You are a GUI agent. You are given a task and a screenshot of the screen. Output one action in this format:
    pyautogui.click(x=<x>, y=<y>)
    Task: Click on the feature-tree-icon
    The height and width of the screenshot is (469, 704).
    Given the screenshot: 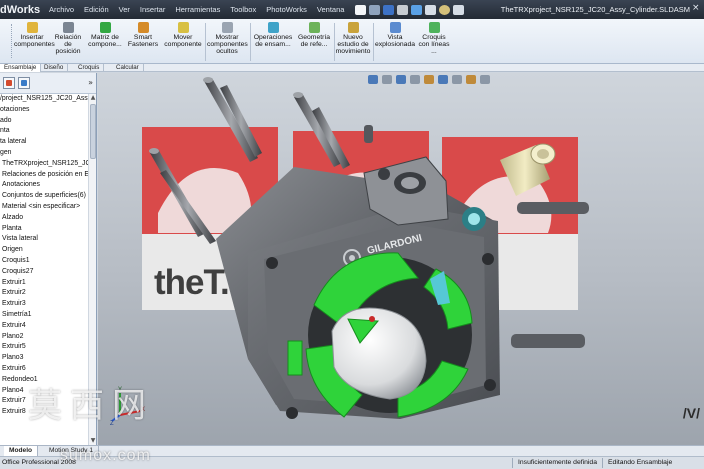 What is the action you would take?
    pyautogui.click(x=9, y=83)
    